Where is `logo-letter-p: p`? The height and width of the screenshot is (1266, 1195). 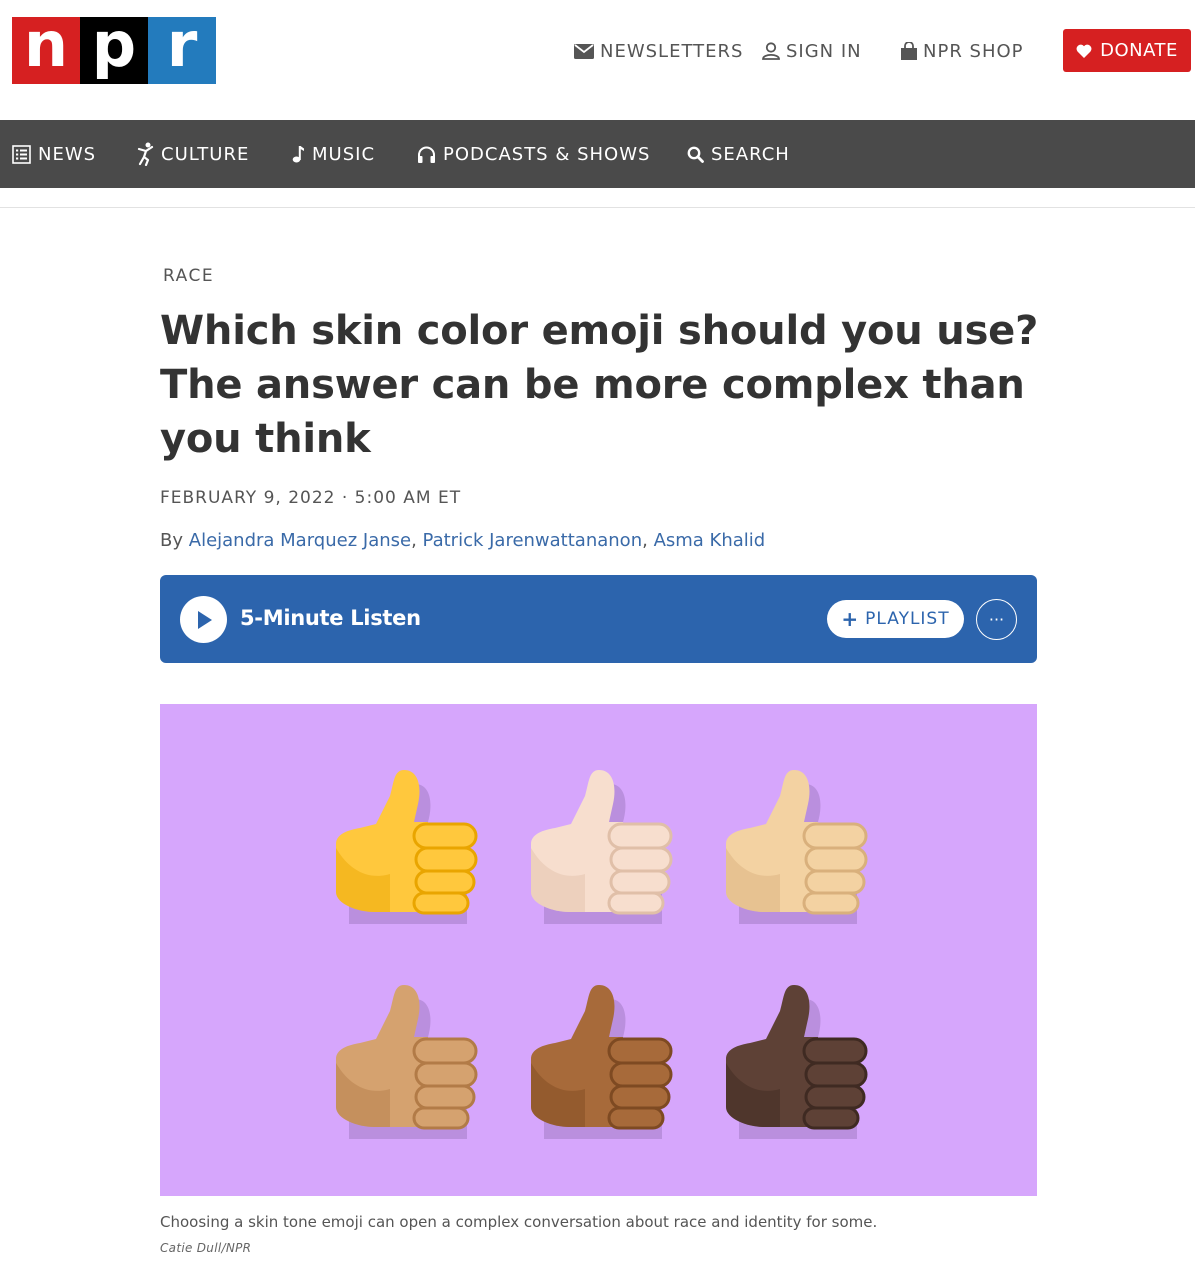 logo-letter-p: p is located at coordinates (114, 48).